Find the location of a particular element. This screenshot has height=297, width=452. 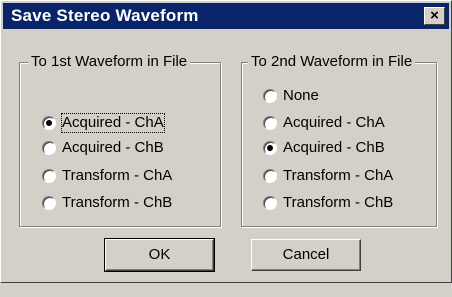

ok-button: OK is located at coordinates (159, 255).